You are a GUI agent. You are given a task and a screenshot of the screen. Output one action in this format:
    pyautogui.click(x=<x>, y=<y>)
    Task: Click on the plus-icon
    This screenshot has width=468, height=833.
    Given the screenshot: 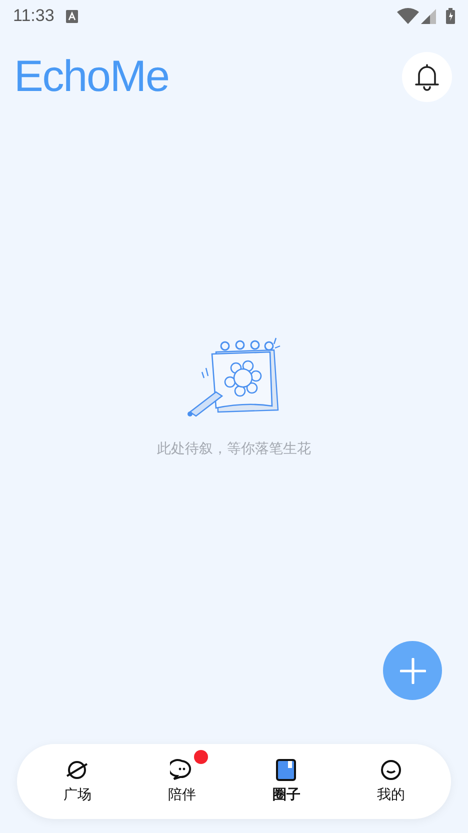 What is the action you would take?
    pyautogui.click(x=413, y=671)
    